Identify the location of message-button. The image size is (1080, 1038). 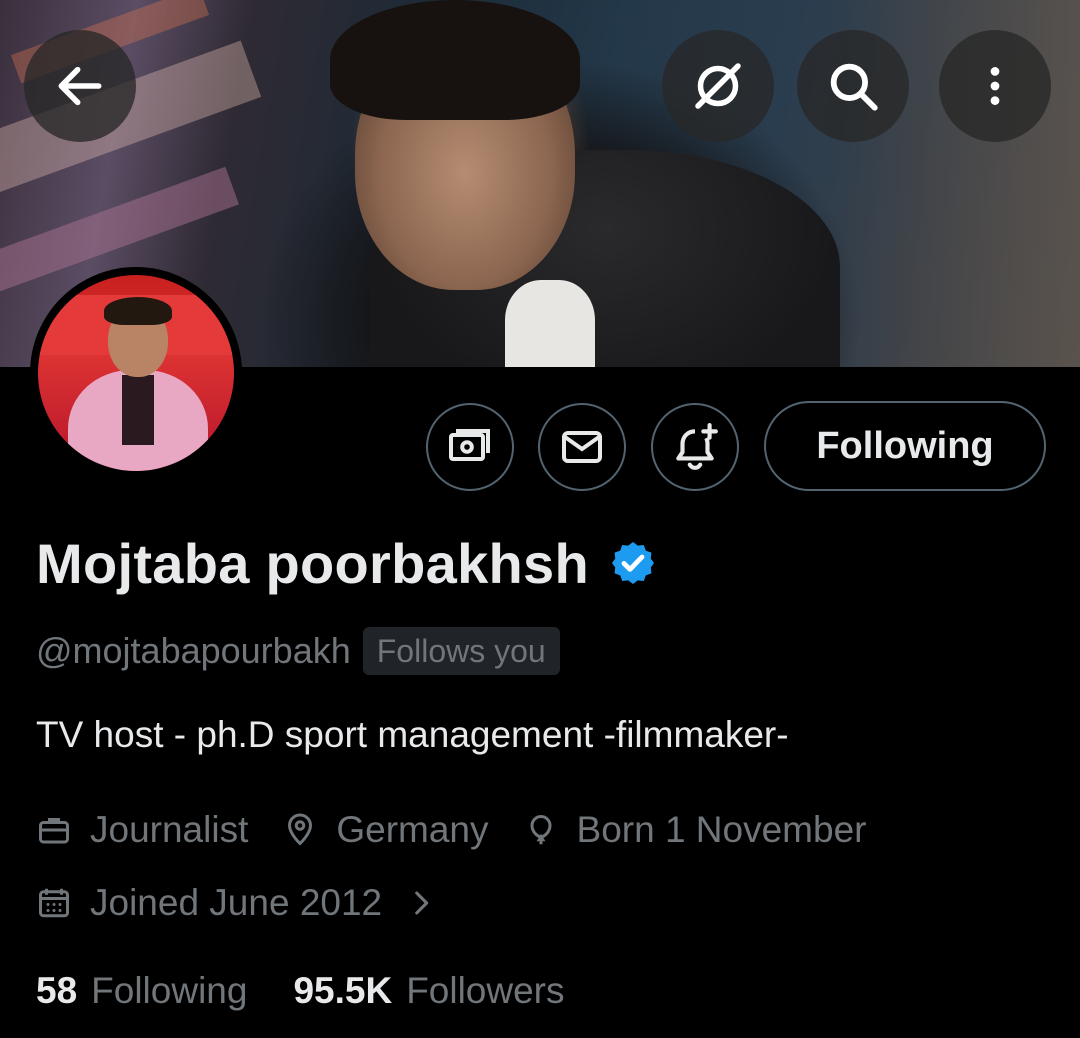
(582, 447).